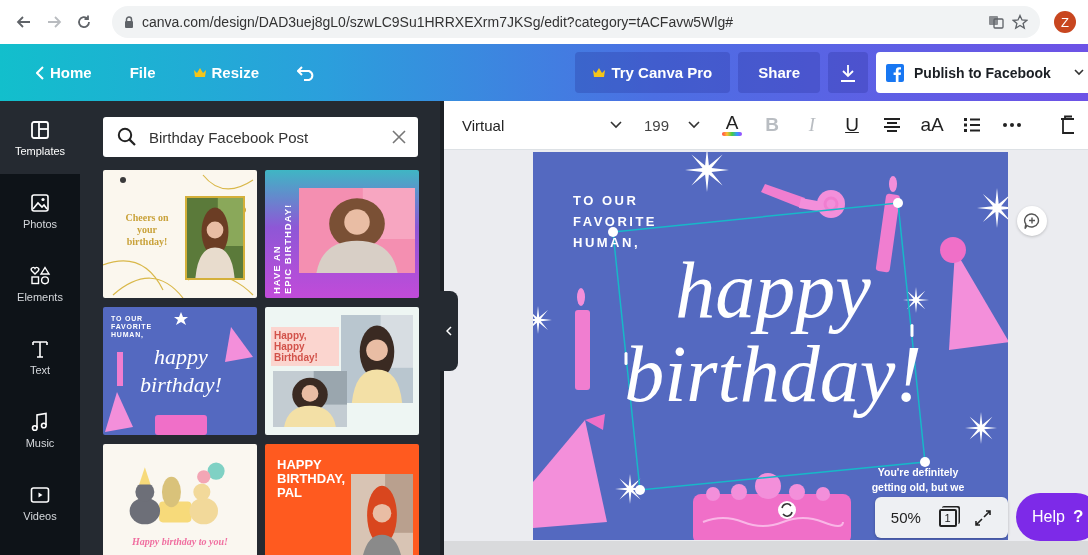  I want to click on template-title: Happy birthday to you!, so click(180, 541).